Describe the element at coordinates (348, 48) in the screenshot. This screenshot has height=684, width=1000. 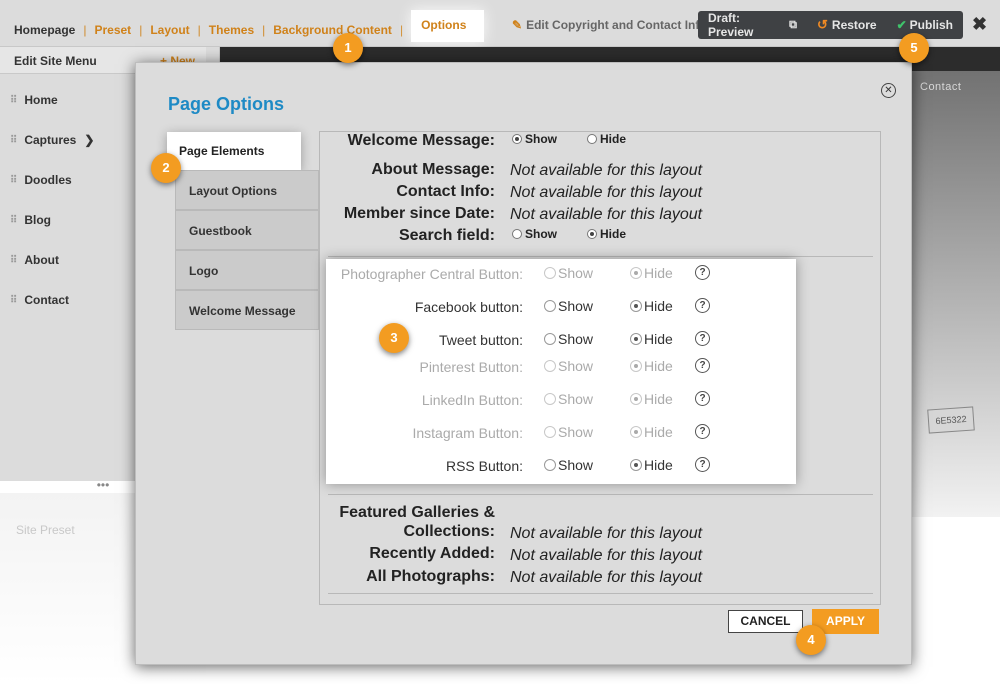
I see `callout-badge-1: 1` at that location.